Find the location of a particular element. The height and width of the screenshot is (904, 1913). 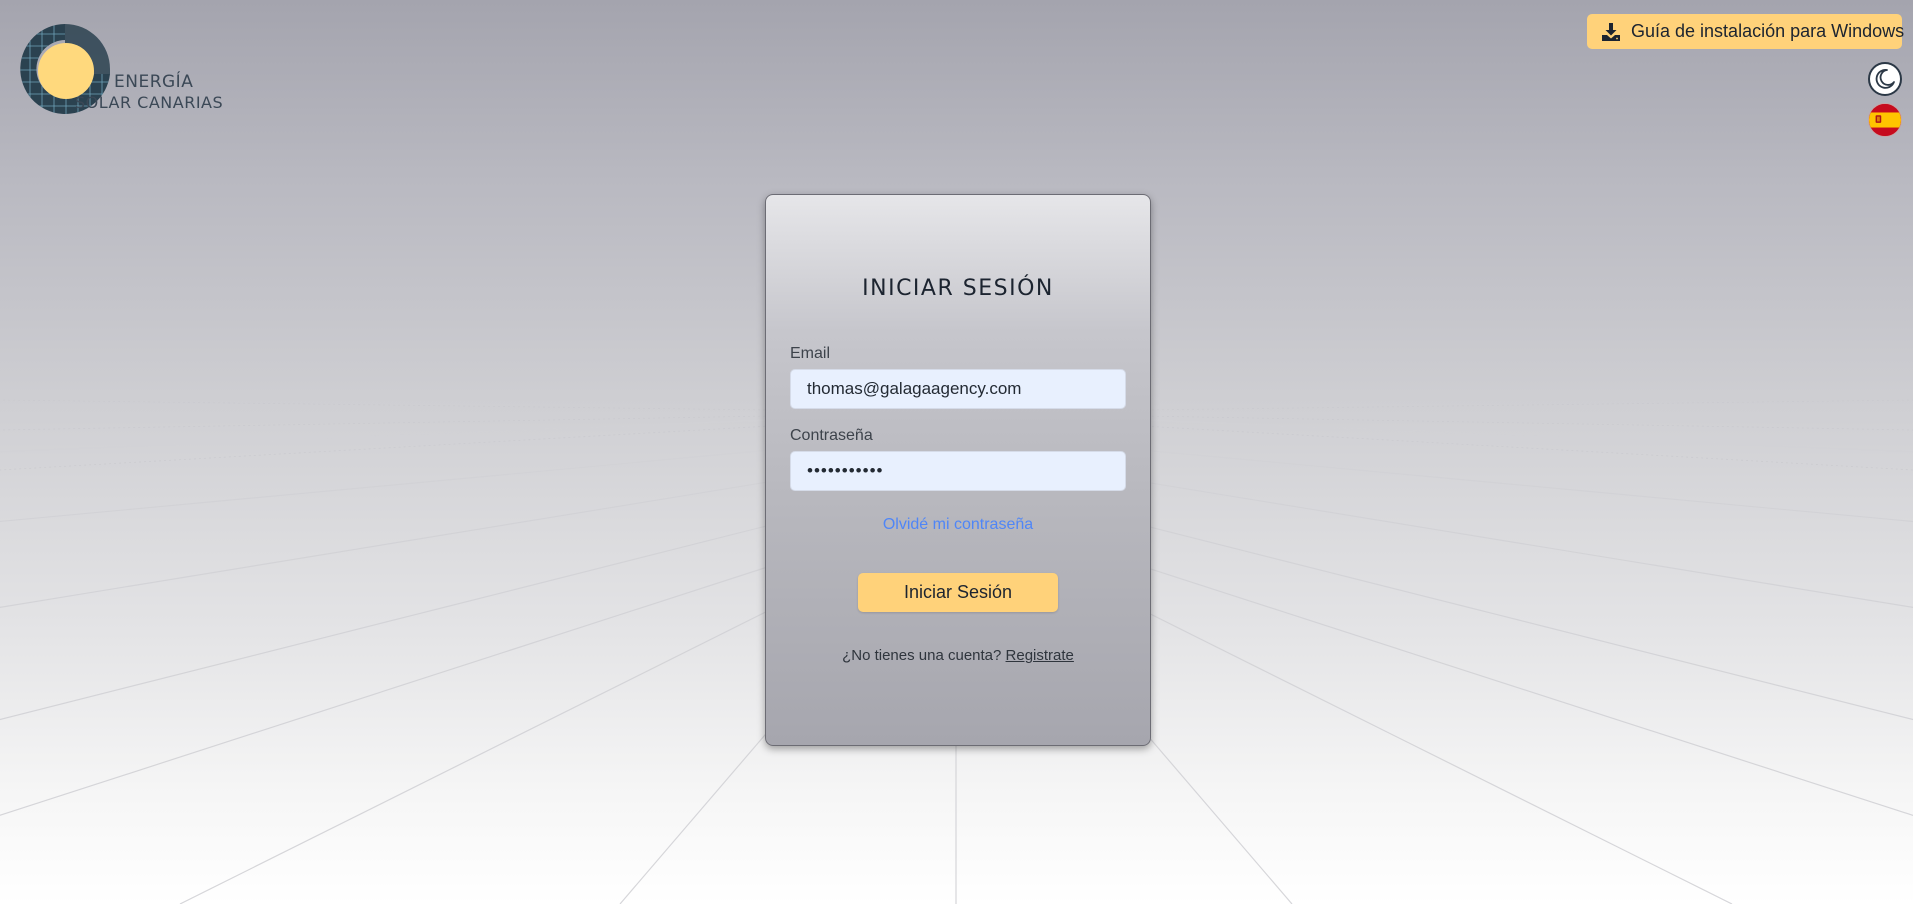

forgot-password-link: Olvidé mi contraseña is located at coordinates (958, 524).